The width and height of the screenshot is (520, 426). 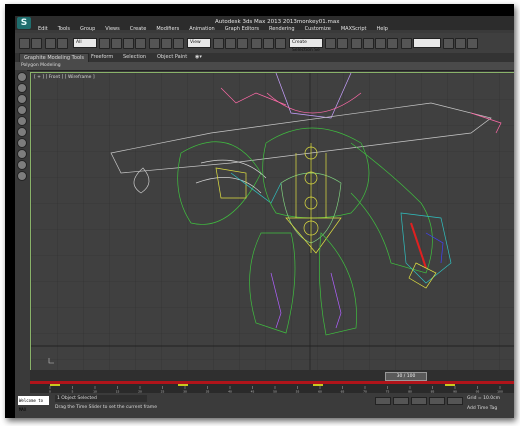 What do you see at coordinates (282, 29) in the screenshot?
I see `menu-rendering: Rendering` at bounding box center [282, 29].